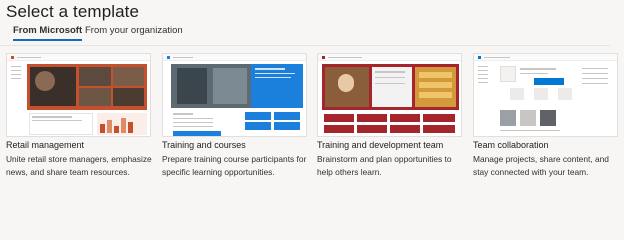 Image resolution: width=624 pixels, height=240 pixels. What do you see at coordinates (511, 145) in the screenshot?
I see `template-name: Team collaboration` at bounding box center [511, 145].